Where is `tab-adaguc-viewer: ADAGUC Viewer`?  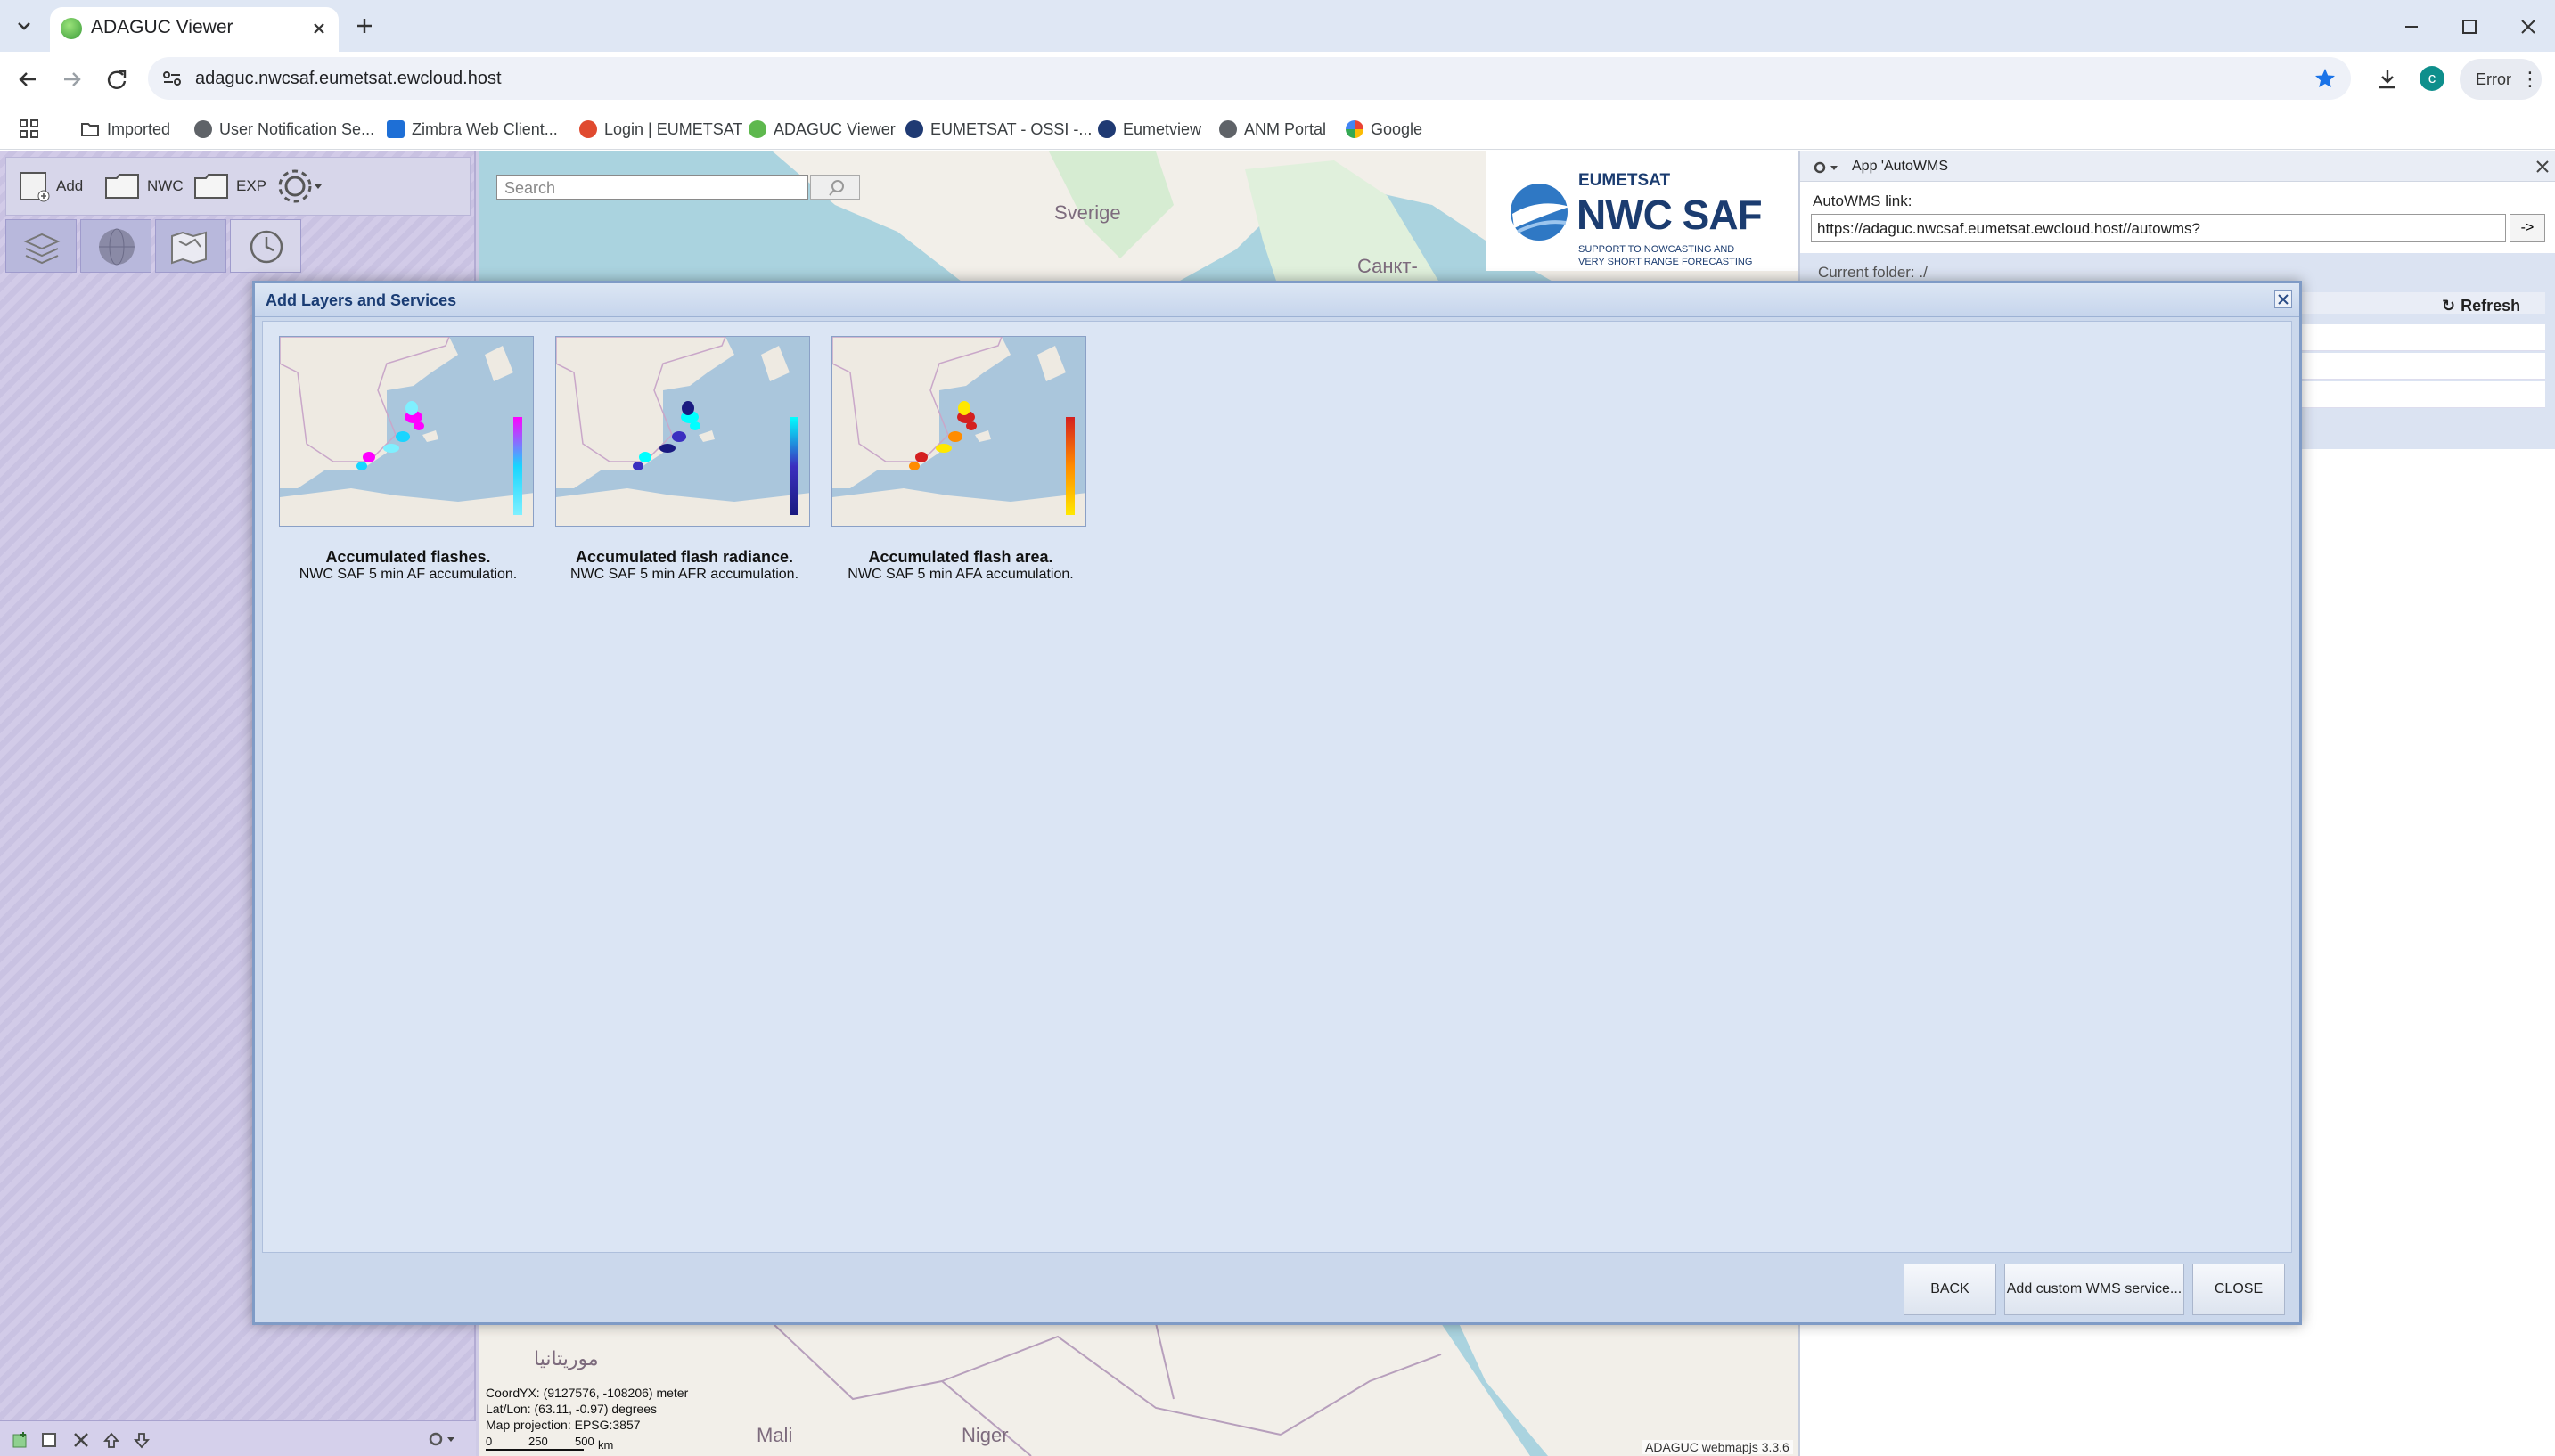 tab-adaguc-viewer: ADAGUC Viewer is located at coordinates (194, 29).